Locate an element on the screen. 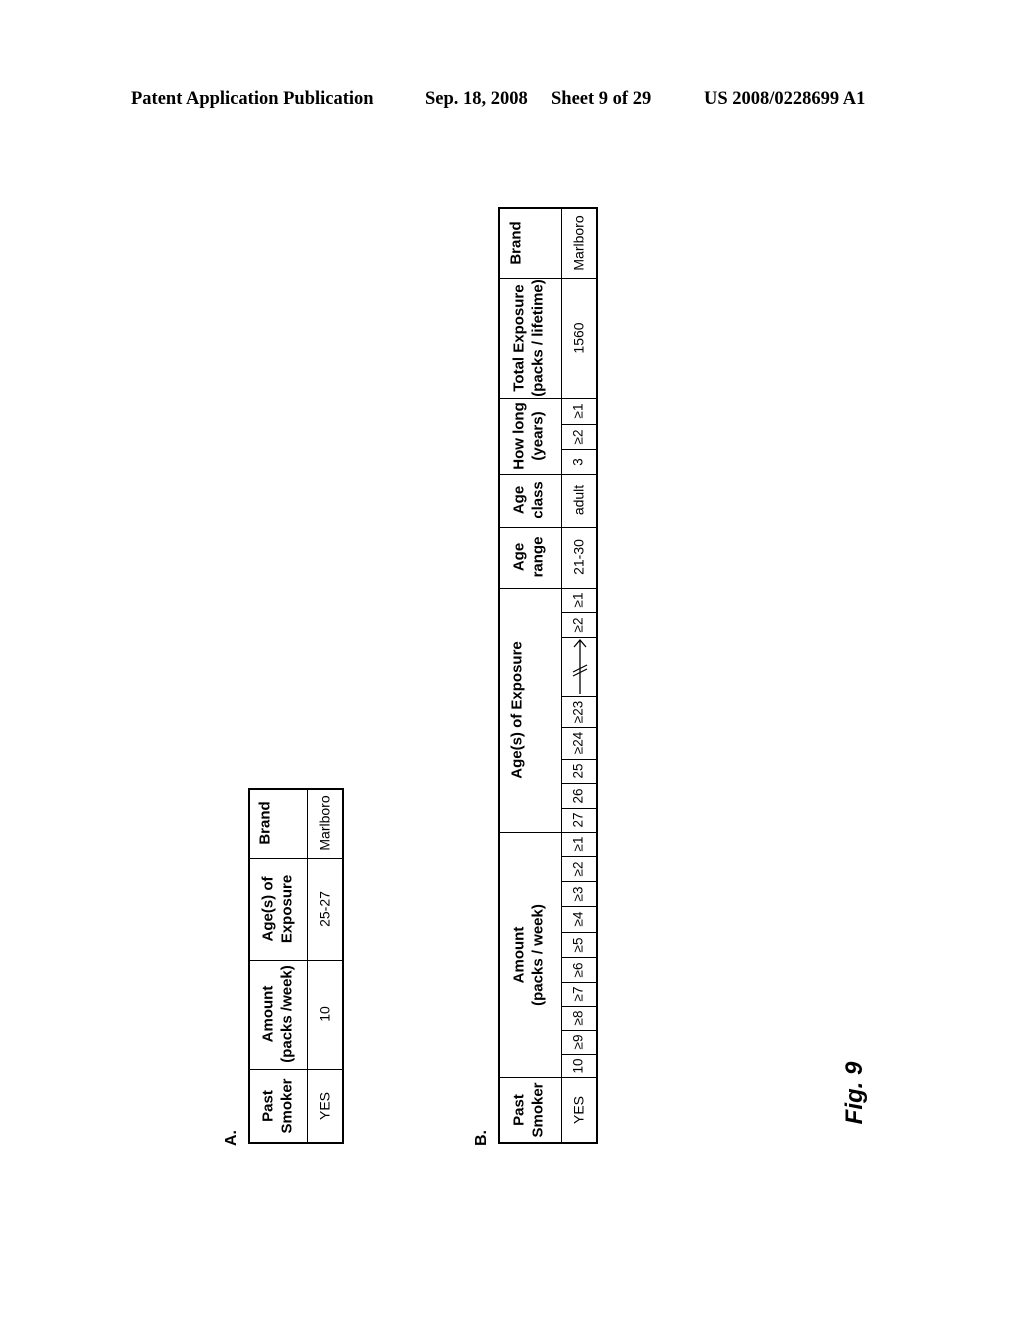  sheet-number: Sheet 9 of 29 is located at coordinates (601, 99).